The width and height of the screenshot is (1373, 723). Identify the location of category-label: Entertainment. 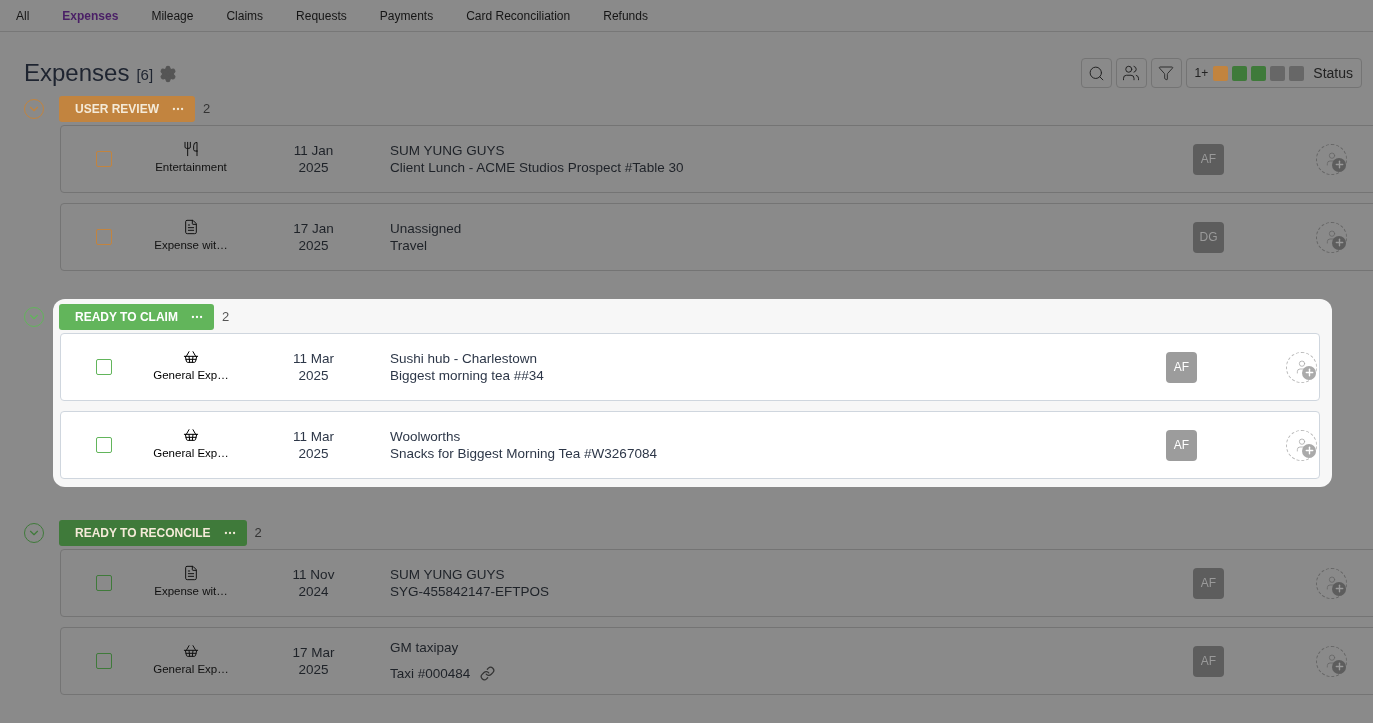
(191, 168).